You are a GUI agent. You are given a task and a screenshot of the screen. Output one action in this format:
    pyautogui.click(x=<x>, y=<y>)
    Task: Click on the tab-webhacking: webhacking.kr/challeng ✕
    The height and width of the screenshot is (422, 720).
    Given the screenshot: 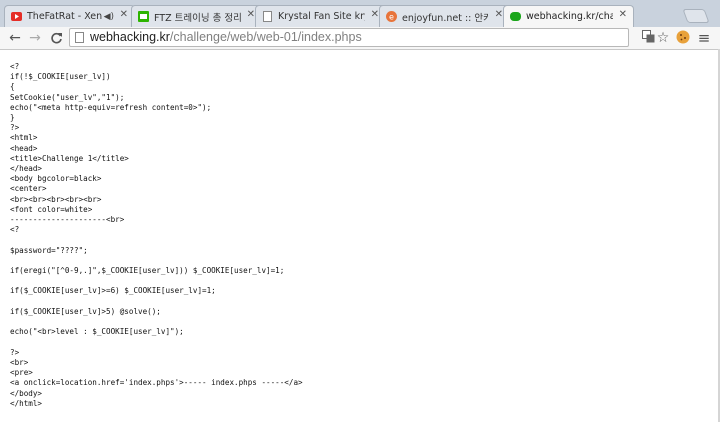 What is the action you would take?
    pyautogui.click(x=568, y=16)
    